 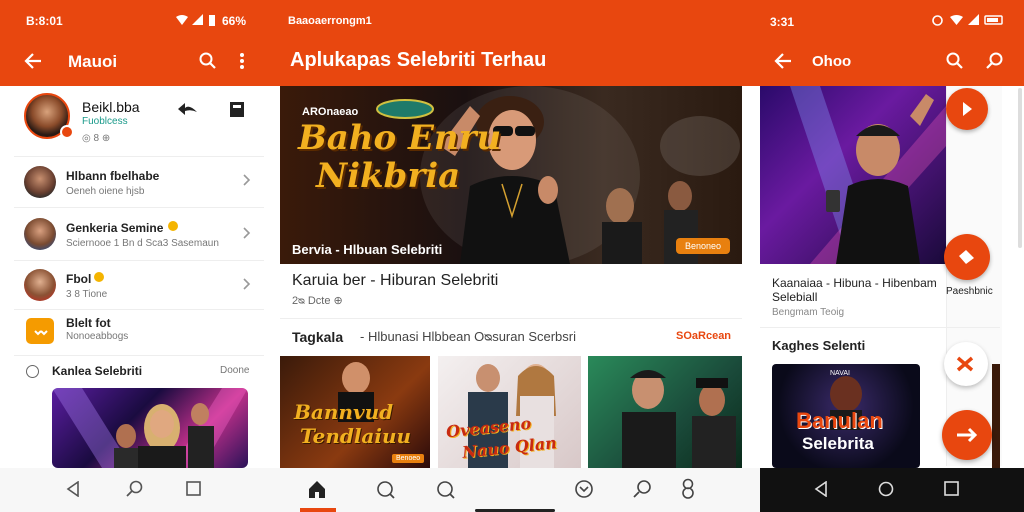 What do you see at coordinates (446, 490) in the screenshot?
I see `nav-explore-icon` at bounding box center [446, 490].